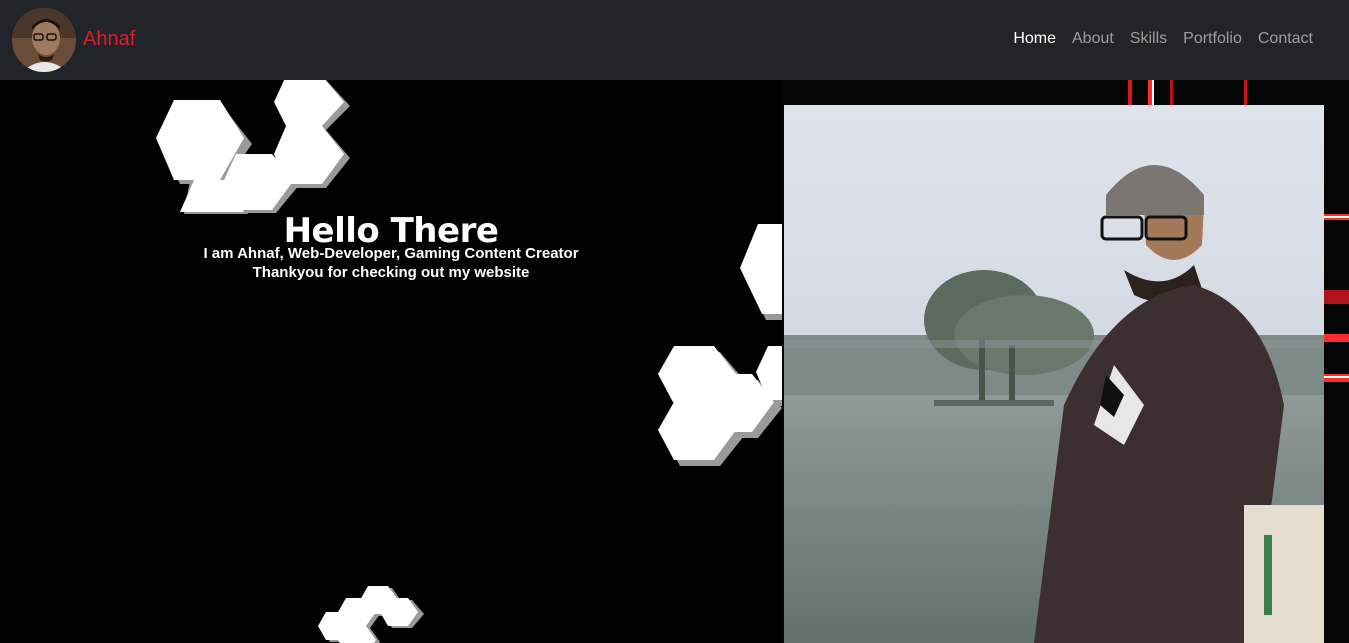 This screenshot has height=643, width=1349. I want to click on nav-skills: Skills, so click(1148, 39).